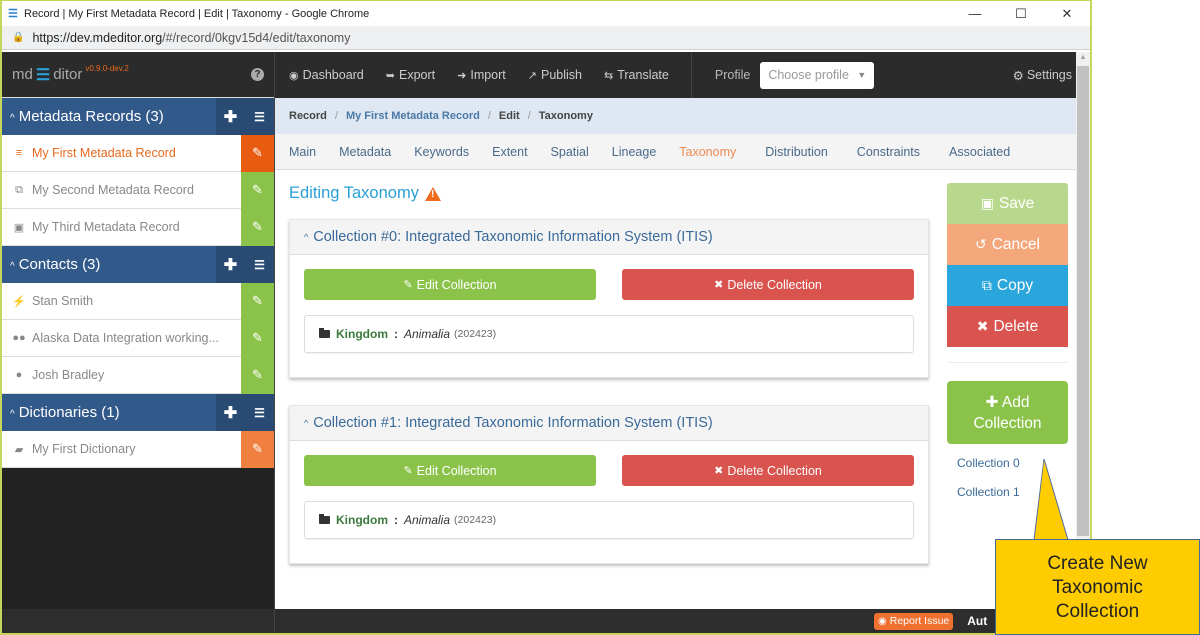 The image size is (1200, 635). I want to click on section-dictionaries: ^ Dictionaries (1) ✚ ☰, so click(138, 412).